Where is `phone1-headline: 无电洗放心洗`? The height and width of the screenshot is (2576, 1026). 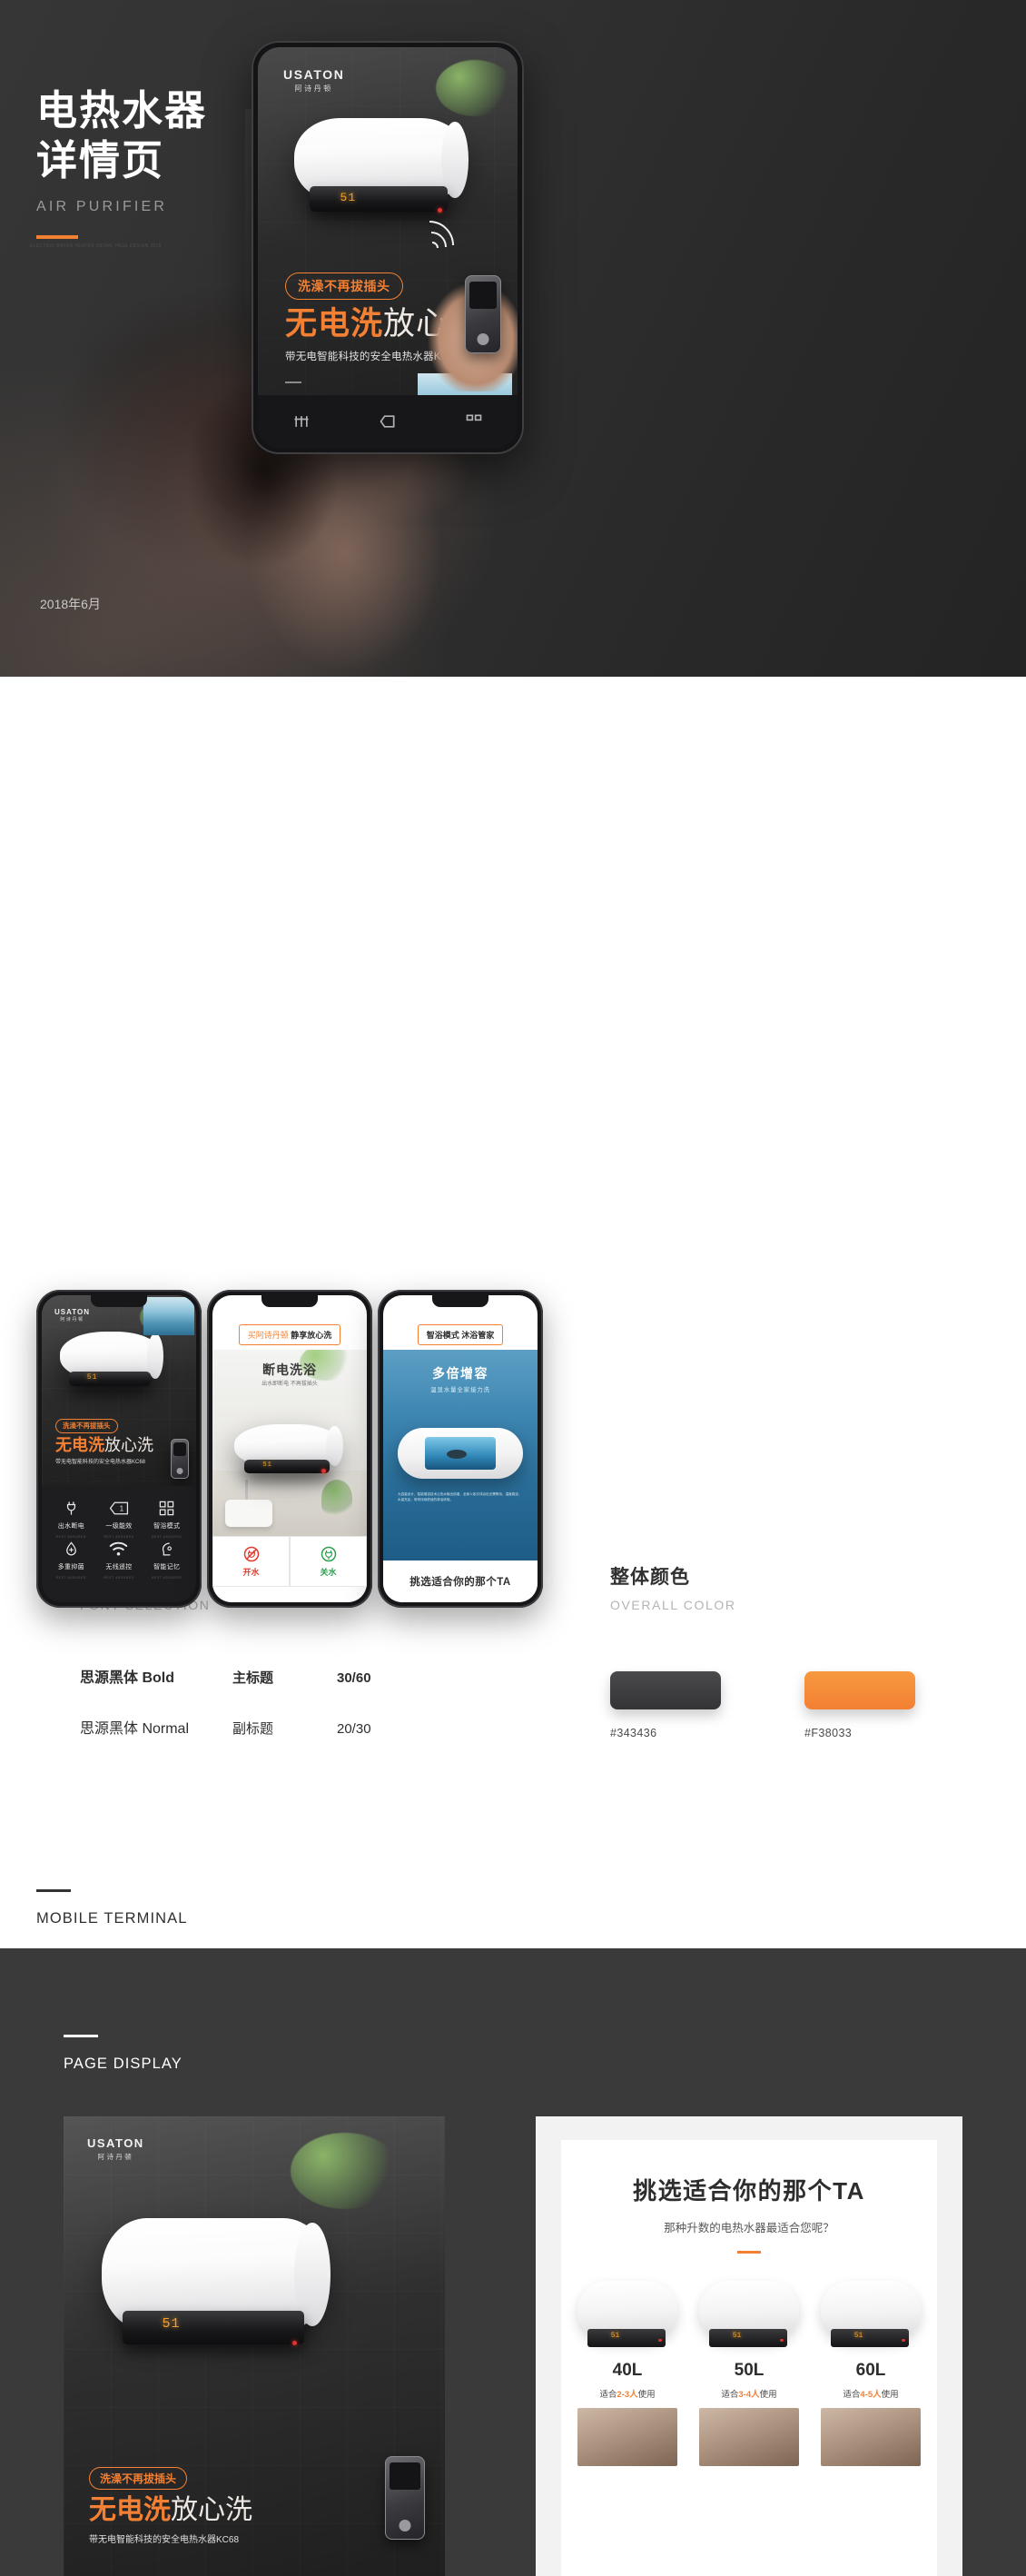
phone1-headline: 无电洗放心洗 is located at coordinates (104, 1445).